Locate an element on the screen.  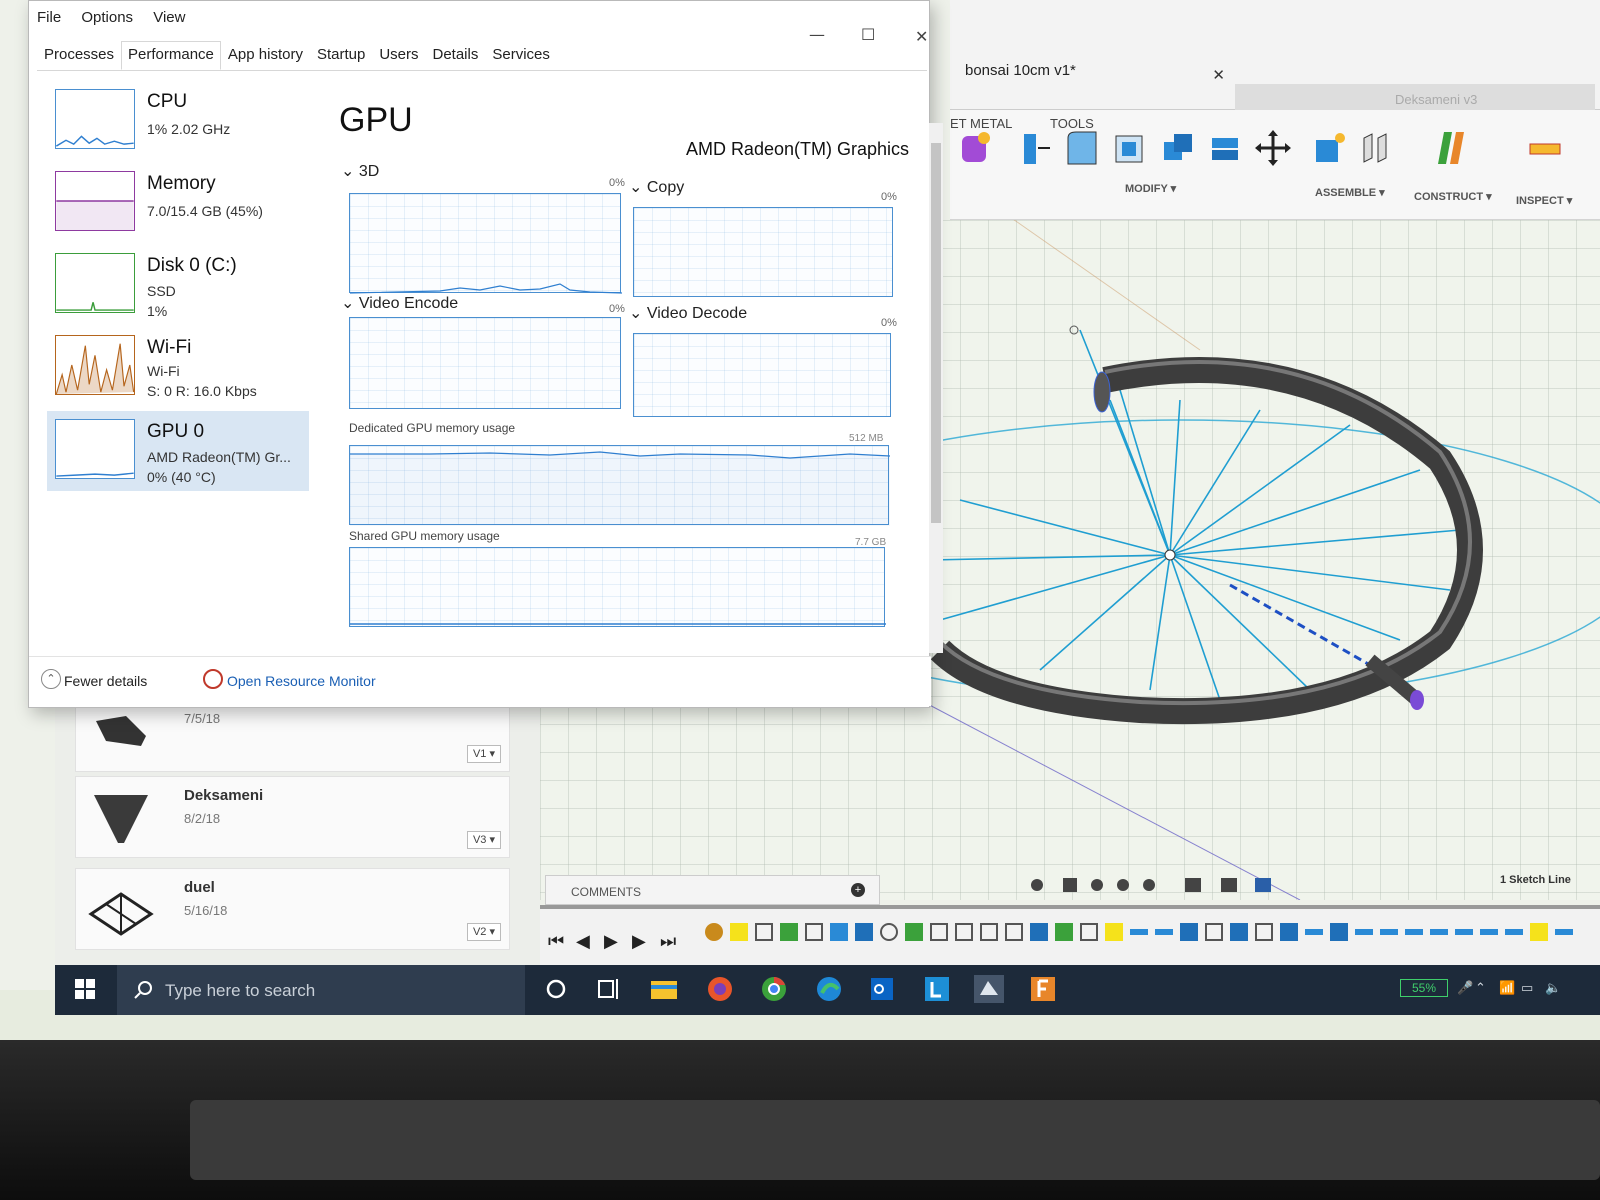
step-back-icon: ◀ is located at coordinates (583, 941).